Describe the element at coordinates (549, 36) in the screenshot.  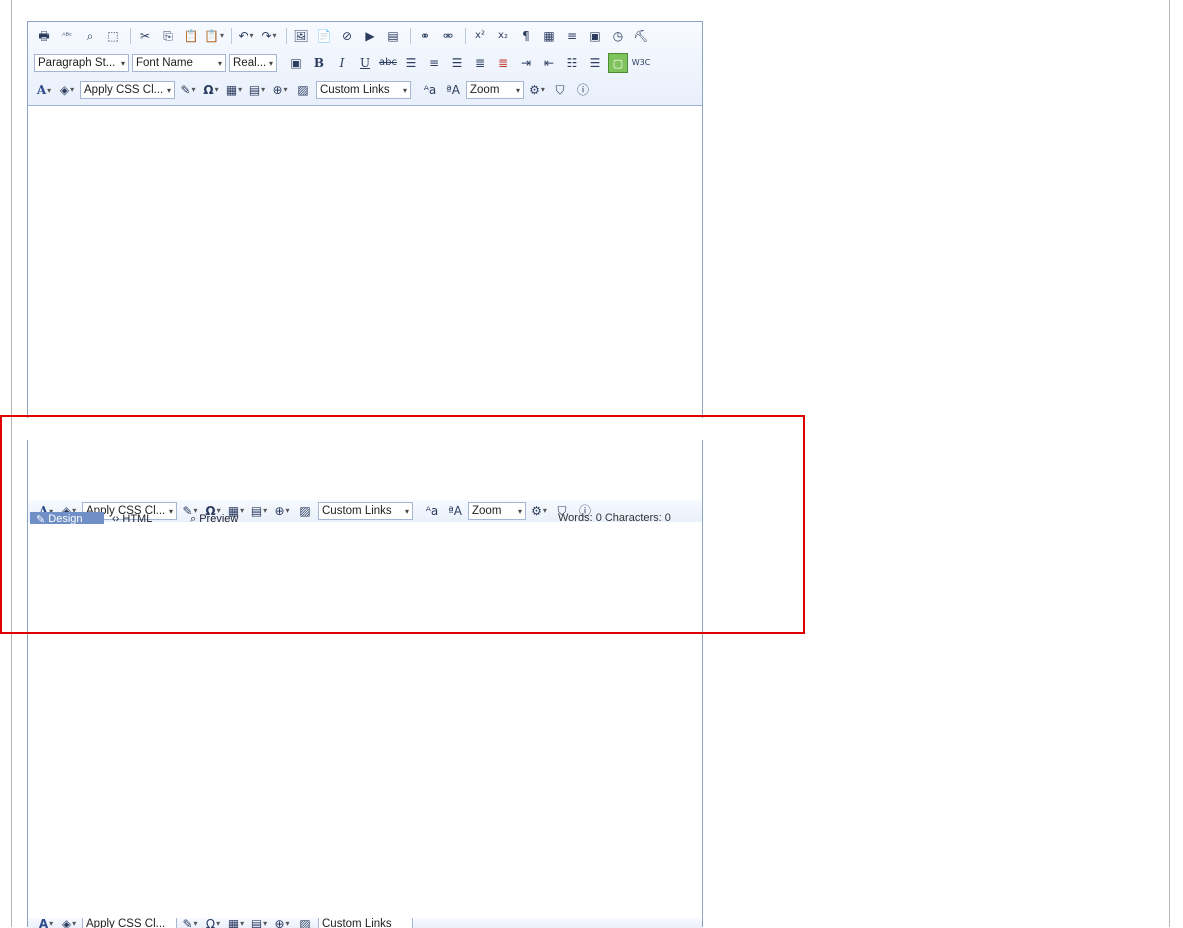
I see `clipboard-icon: ▦` at that location.